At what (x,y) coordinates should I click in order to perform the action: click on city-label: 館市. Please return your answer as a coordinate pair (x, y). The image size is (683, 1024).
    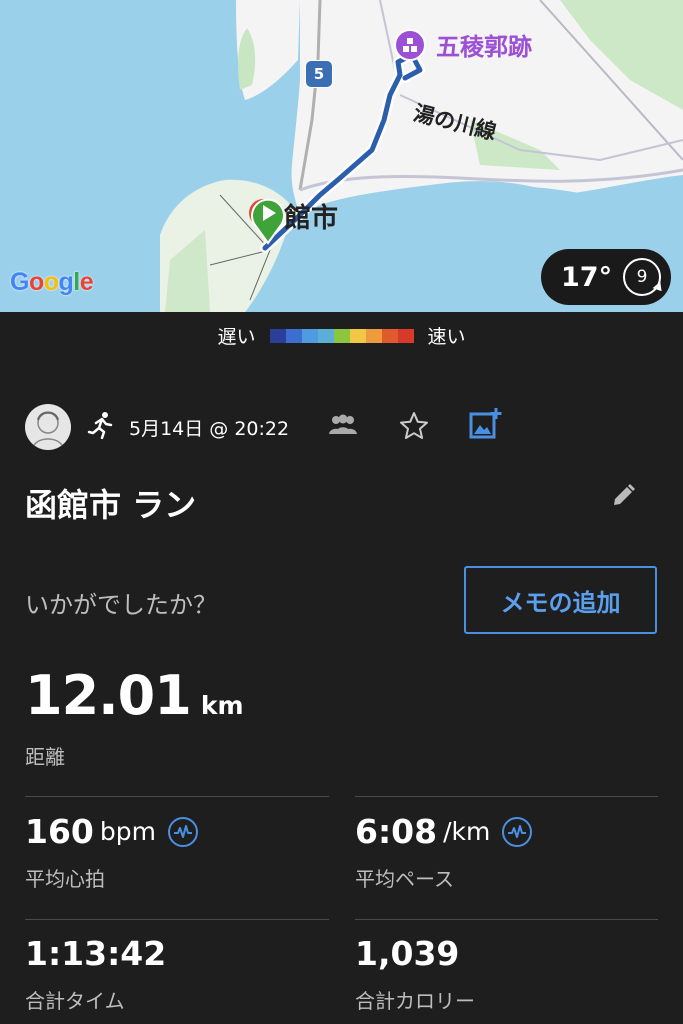
    Looking at the image, I should click on (311, 218).